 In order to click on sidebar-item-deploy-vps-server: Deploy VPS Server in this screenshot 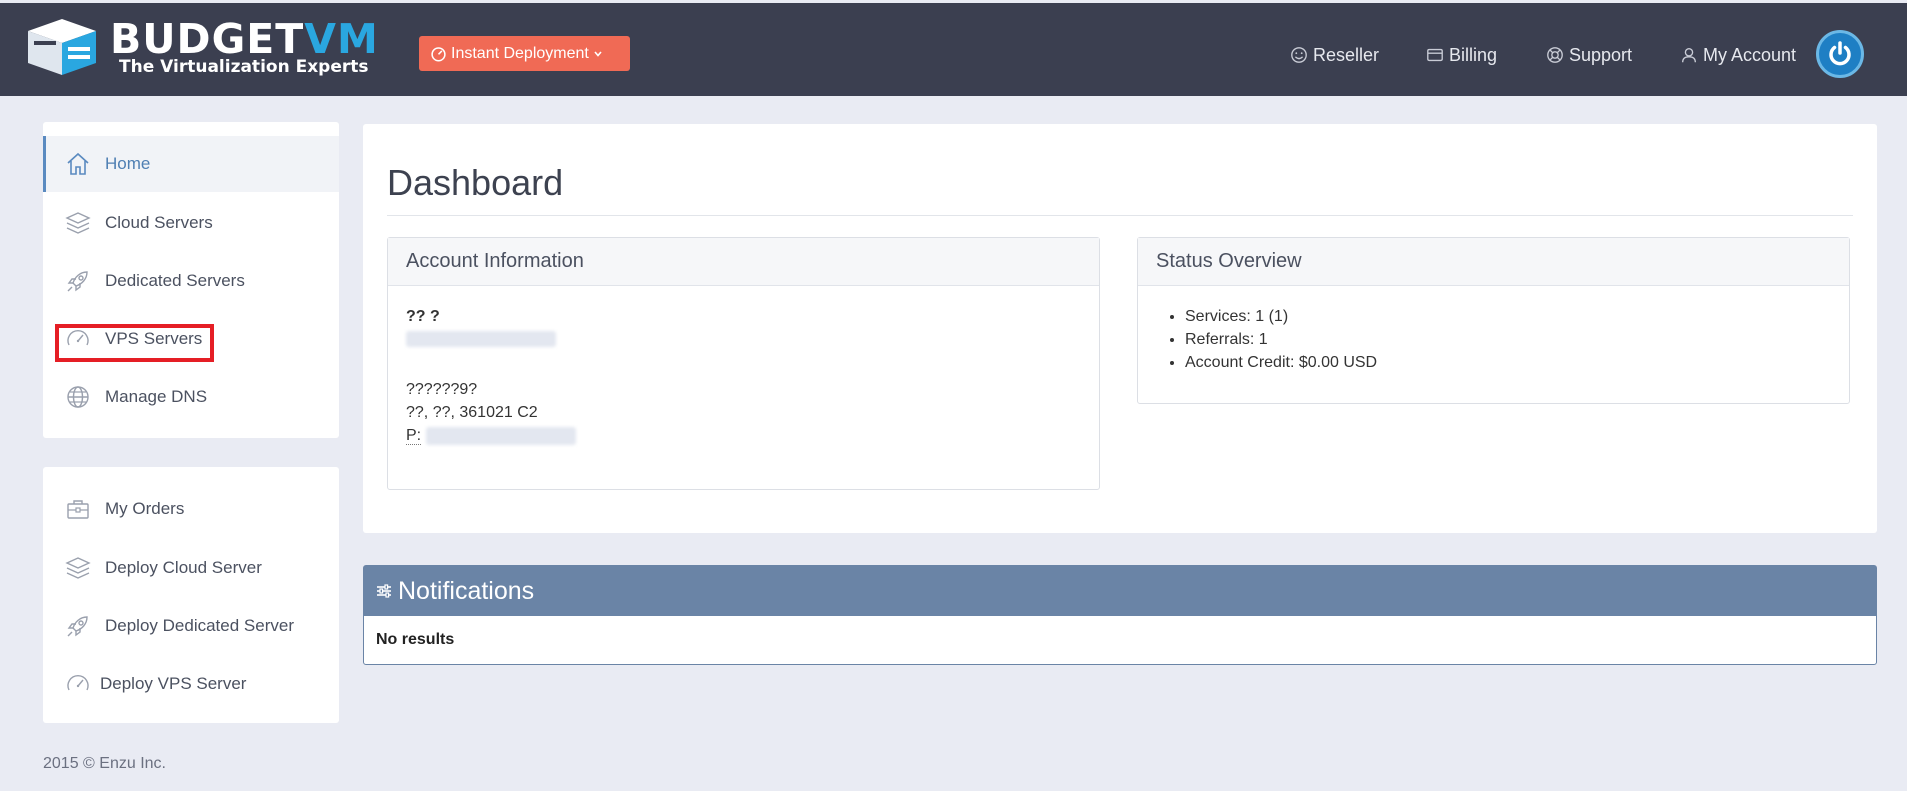, I will do `click(191, 684)`.